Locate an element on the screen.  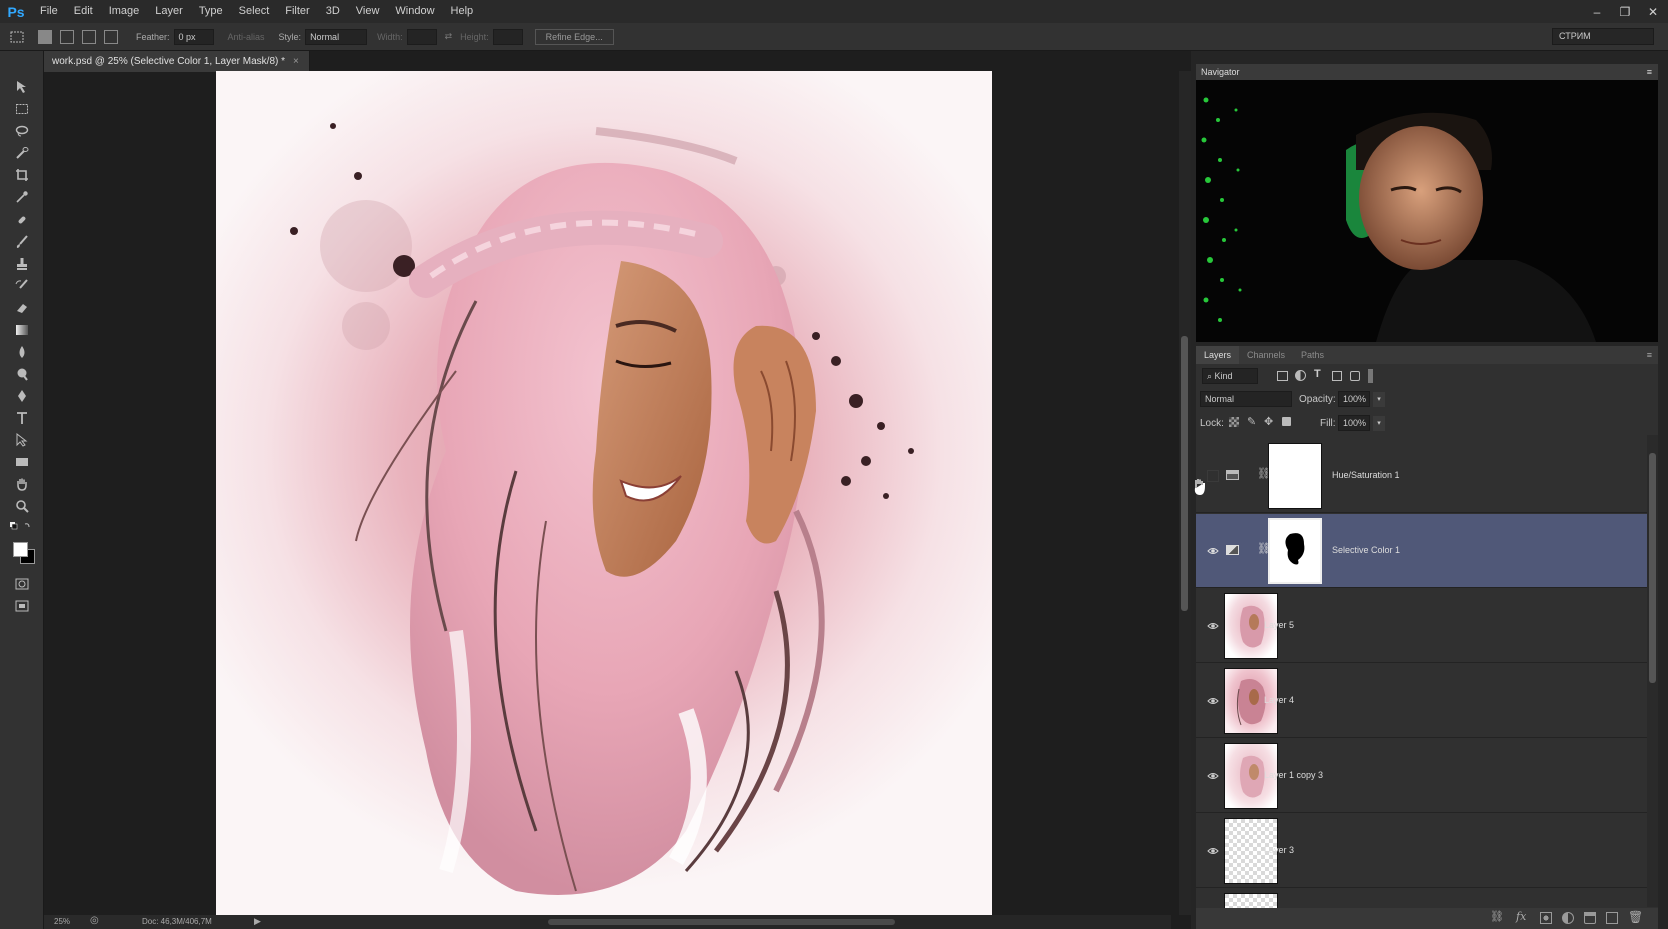
restore-icon: ❐ is located at coordinates (1625, 12).